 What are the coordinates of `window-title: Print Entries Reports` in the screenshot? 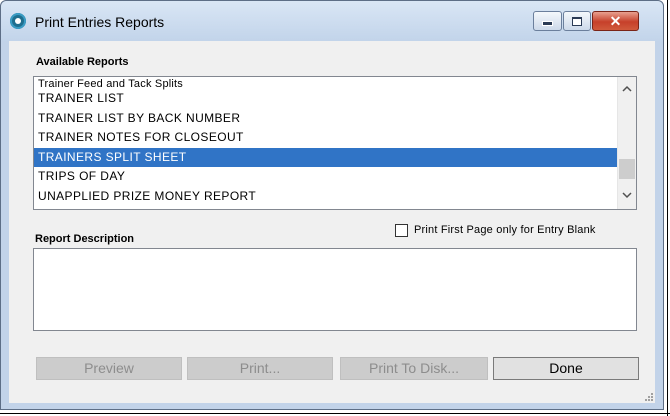 It's located at (100, 22).